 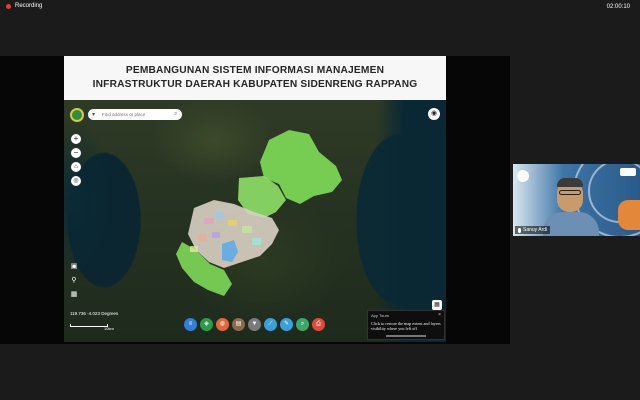 I want to click on visibility-eye-icon: ◉, so click(x=434, y=114).